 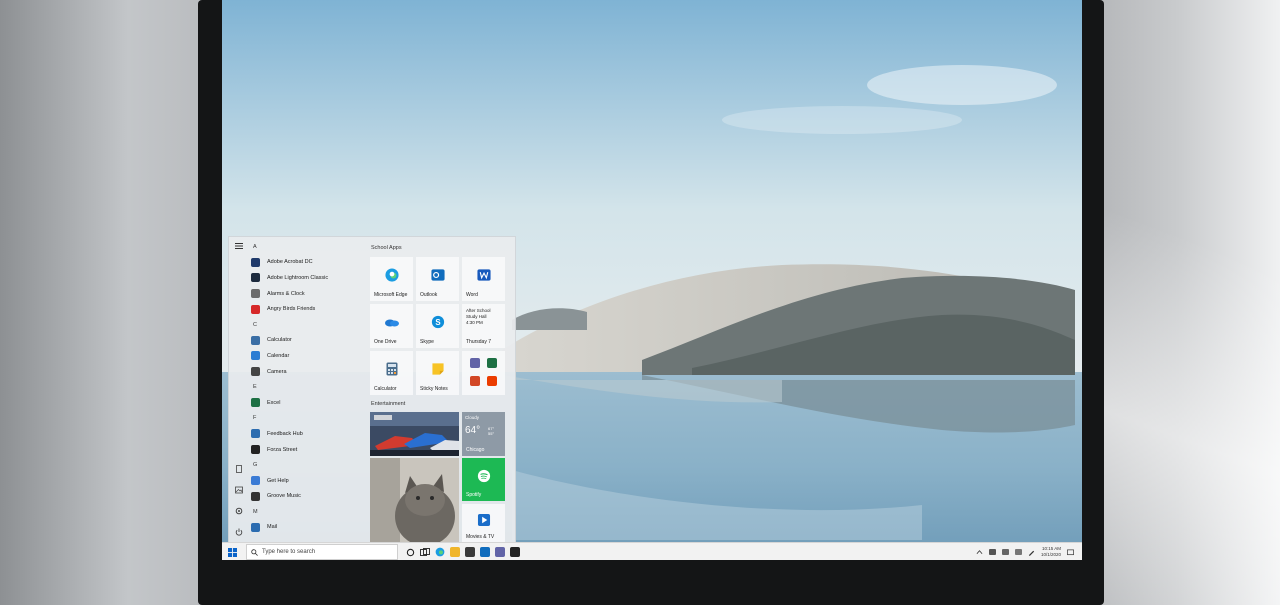 What do you see at coordinates (472, 417) in the screenshot?
I see `weather-condition: Cloudy` at bounding box center [472, 417].